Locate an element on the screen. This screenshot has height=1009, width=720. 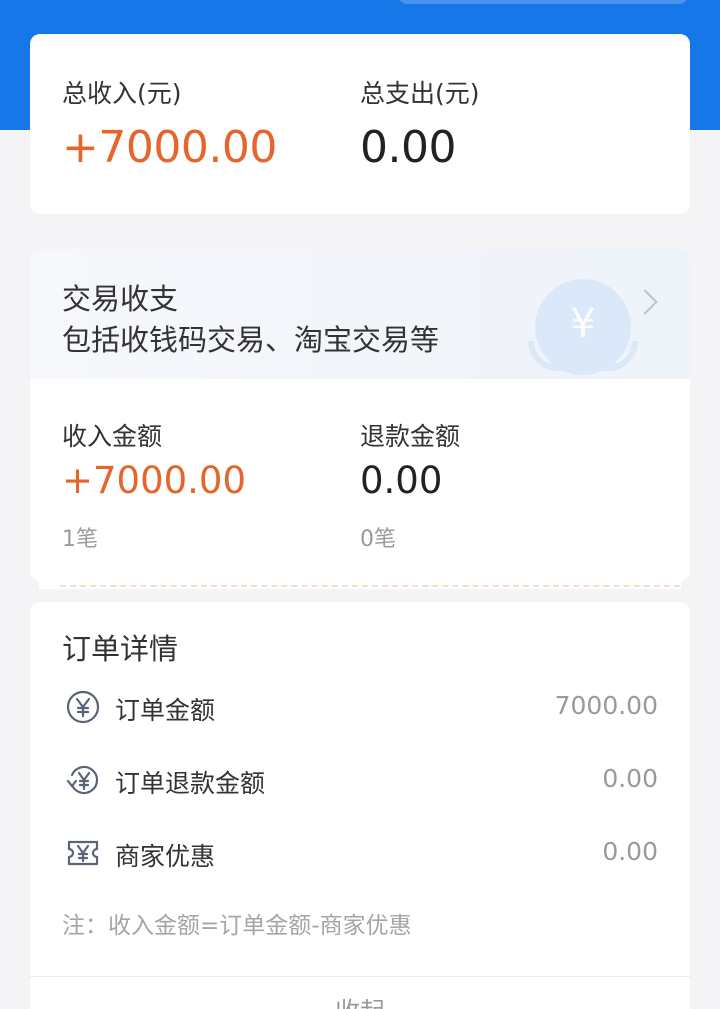
income-amount-value: +7000.00 is located at coordinates (154, 480).